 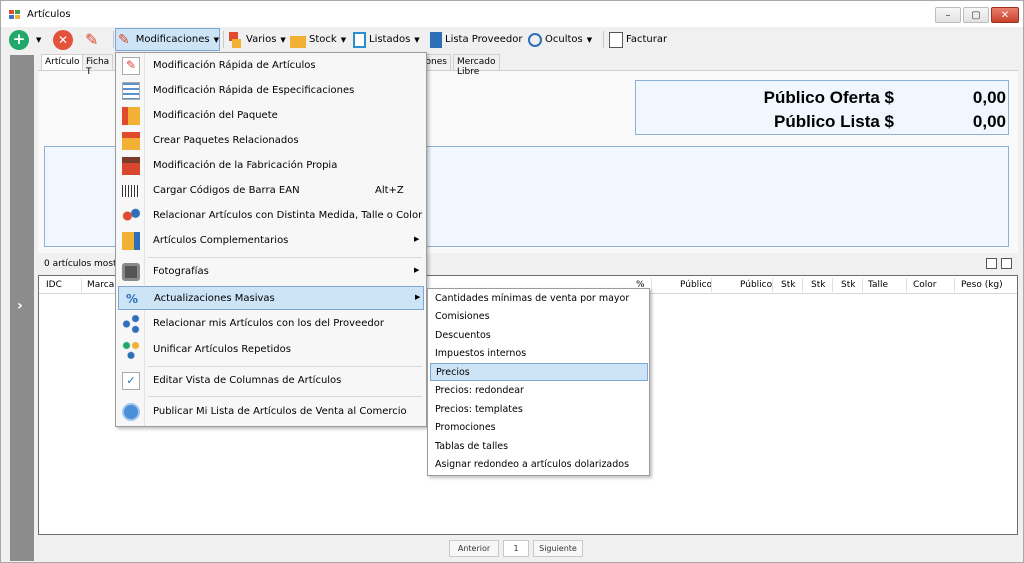 I want to click on col-publico-1: Público, so click(x=696, y=285).